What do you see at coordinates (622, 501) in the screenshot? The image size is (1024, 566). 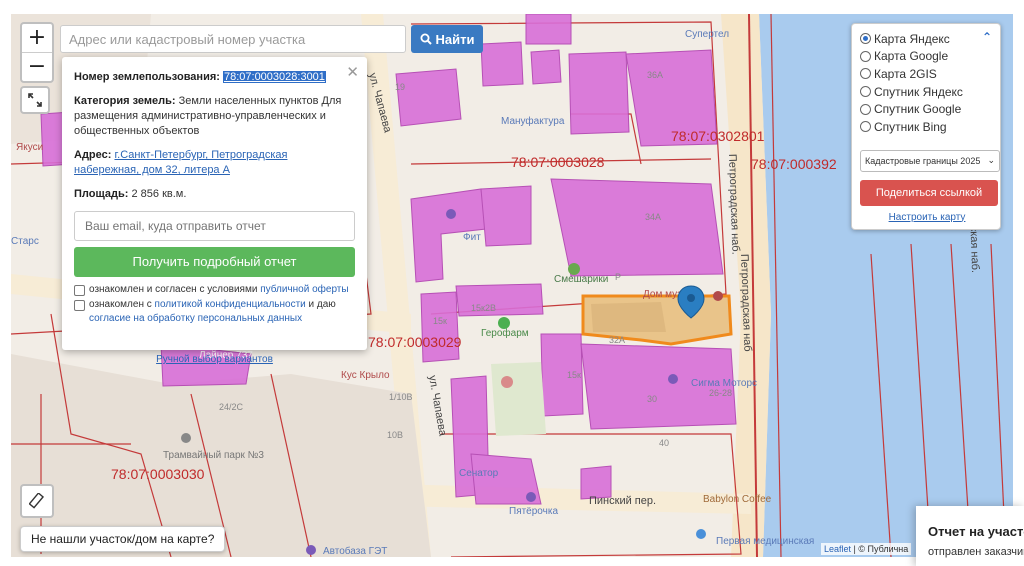 I see `street-label: Пинский пер.` at bounding box center [622, 501].